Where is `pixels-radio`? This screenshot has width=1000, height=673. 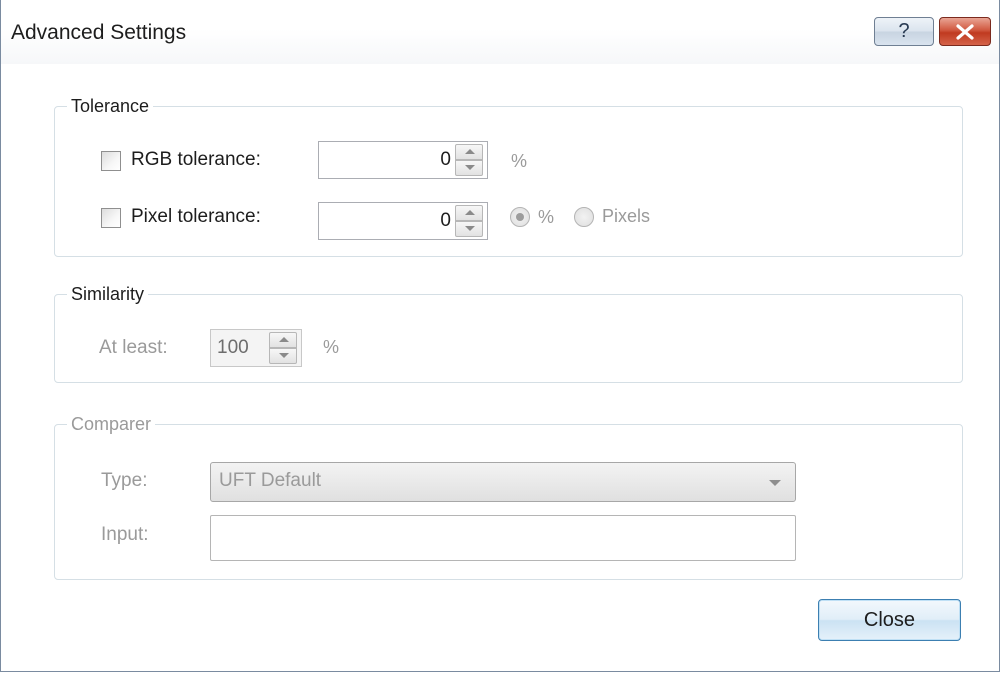 pixels-radio is located at coordinates (584, 217).